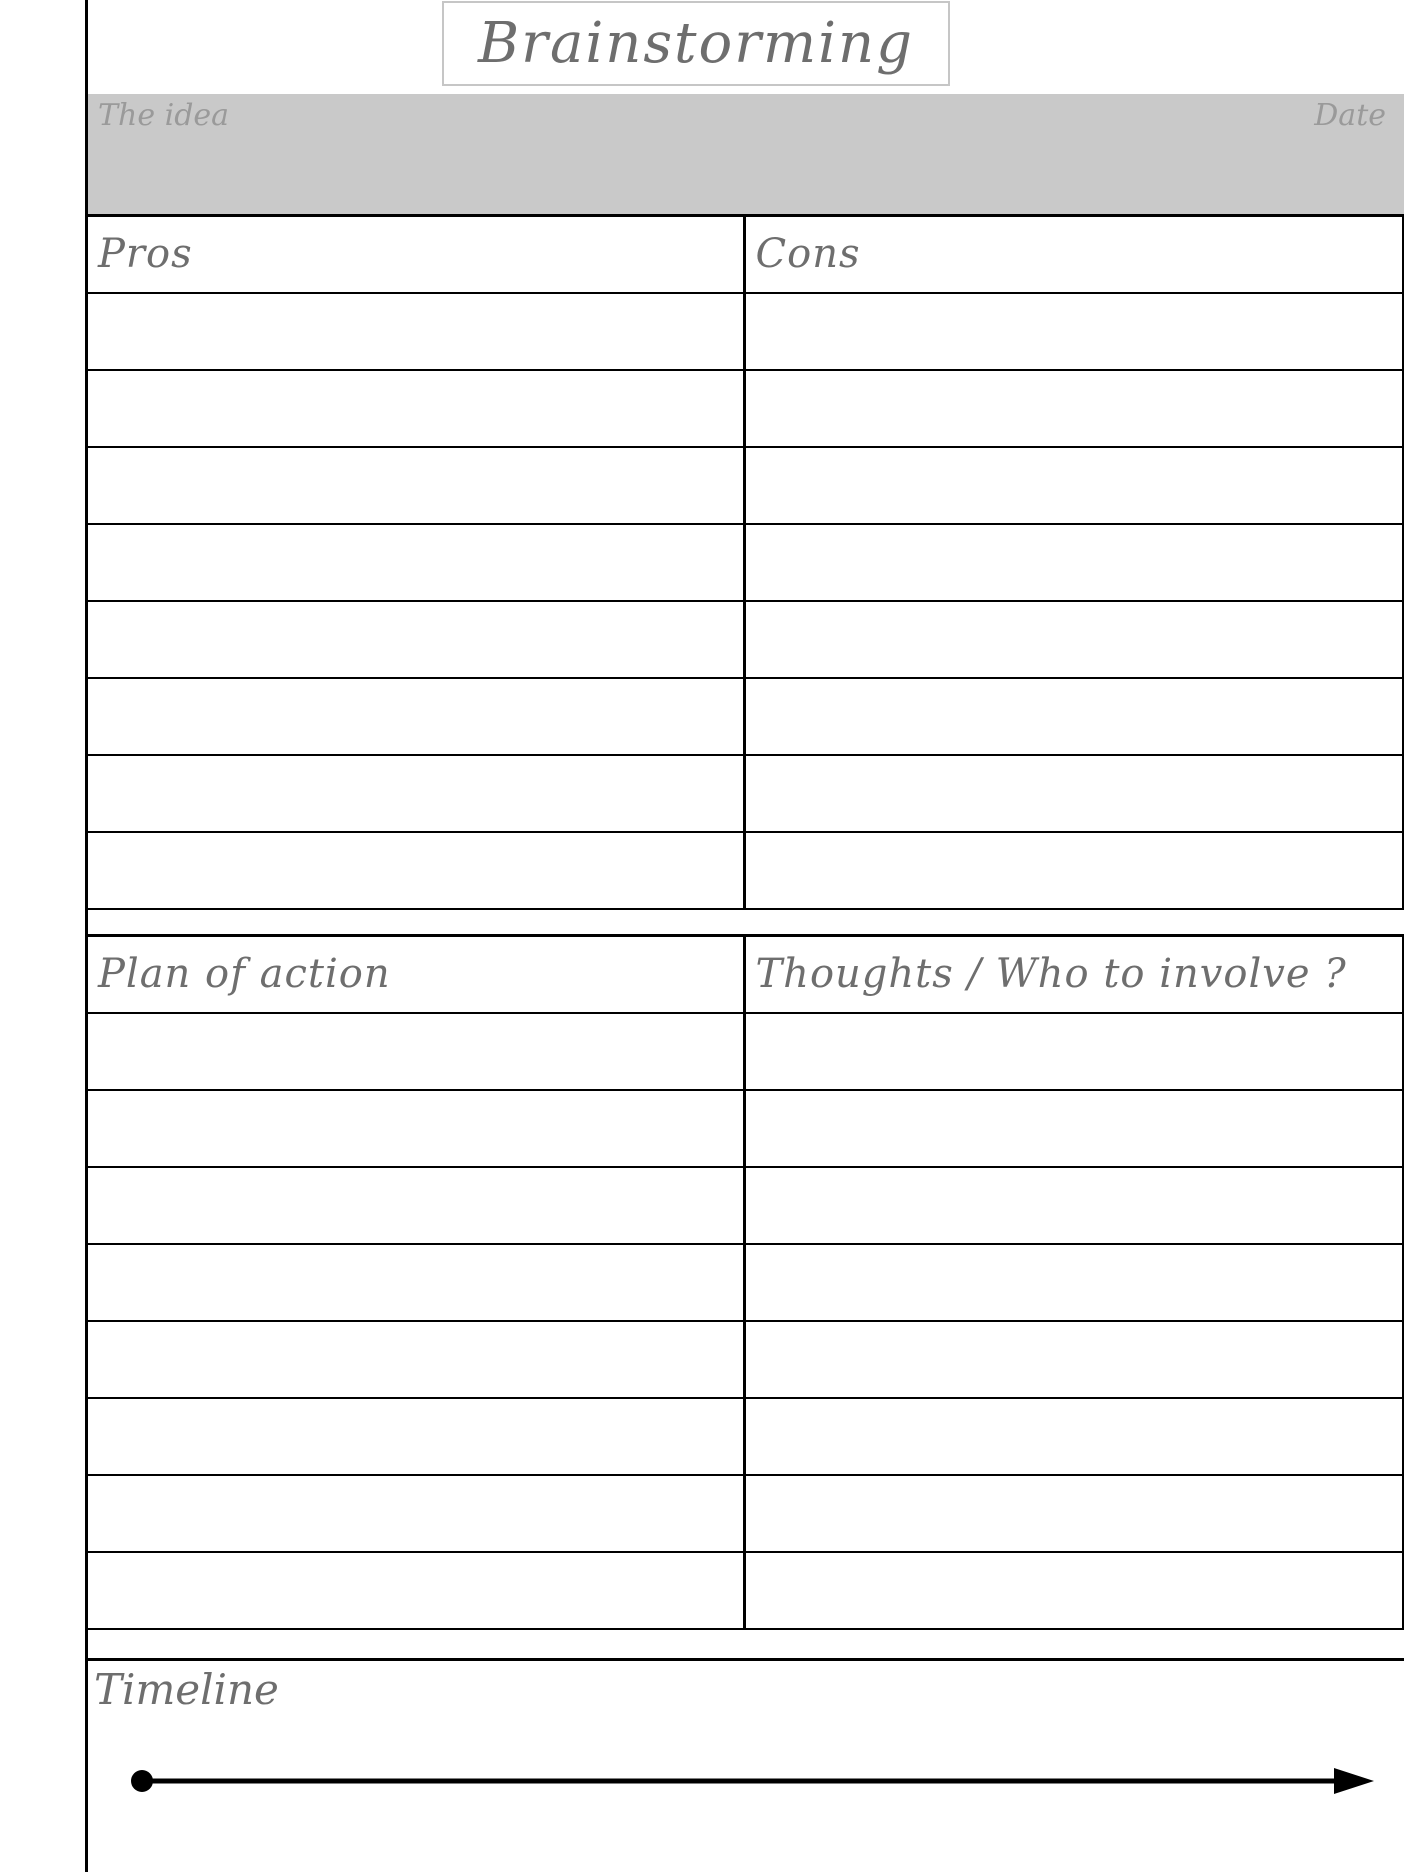 The width and height of the screenshot is (1404, 1875). Describe the element at coordinates (415, 974) in the screenshot. I see `plan-header: Plan of action` at that location.